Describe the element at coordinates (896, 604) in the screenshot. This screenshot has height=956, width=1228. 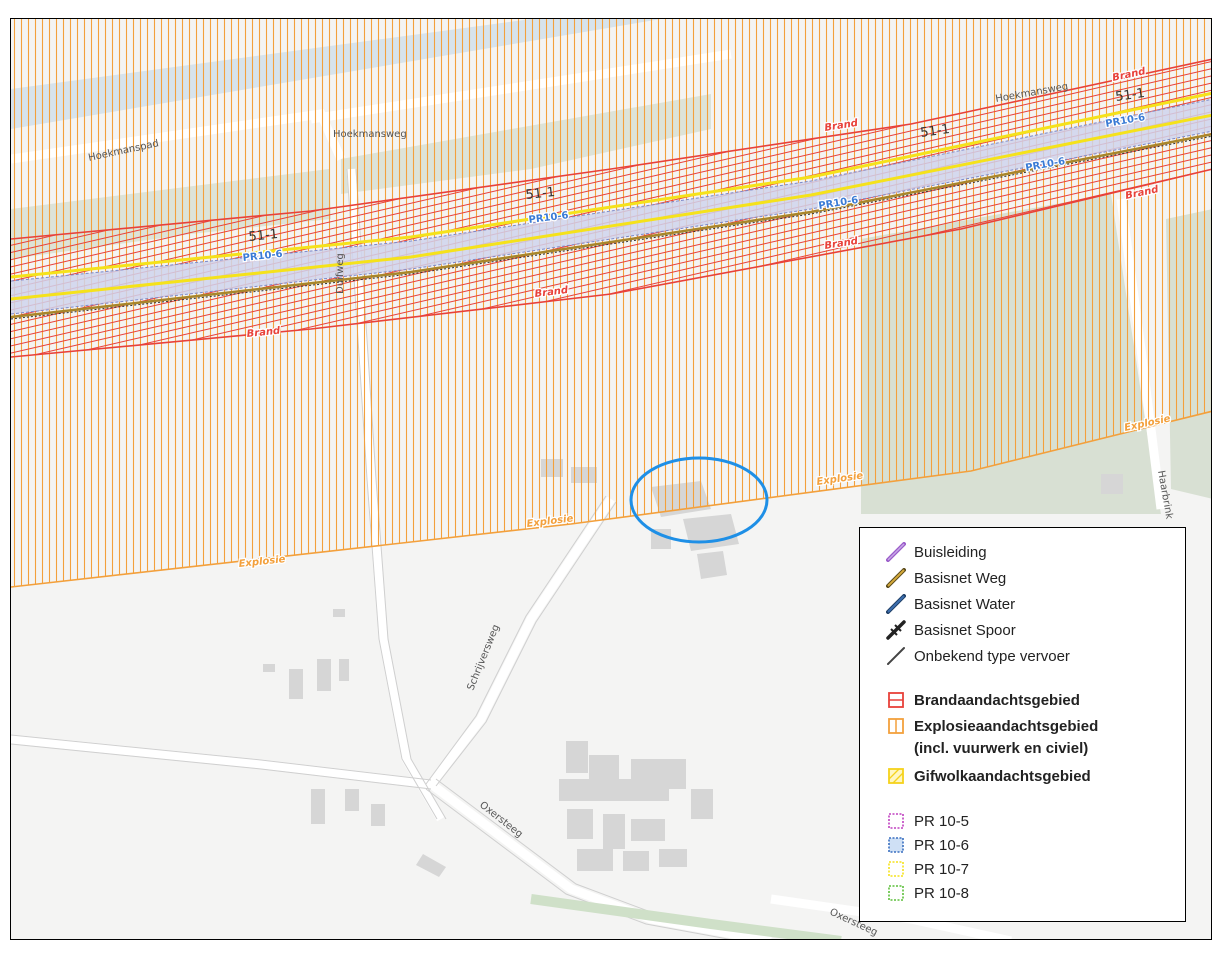
I see `water-line-icon` at that location.